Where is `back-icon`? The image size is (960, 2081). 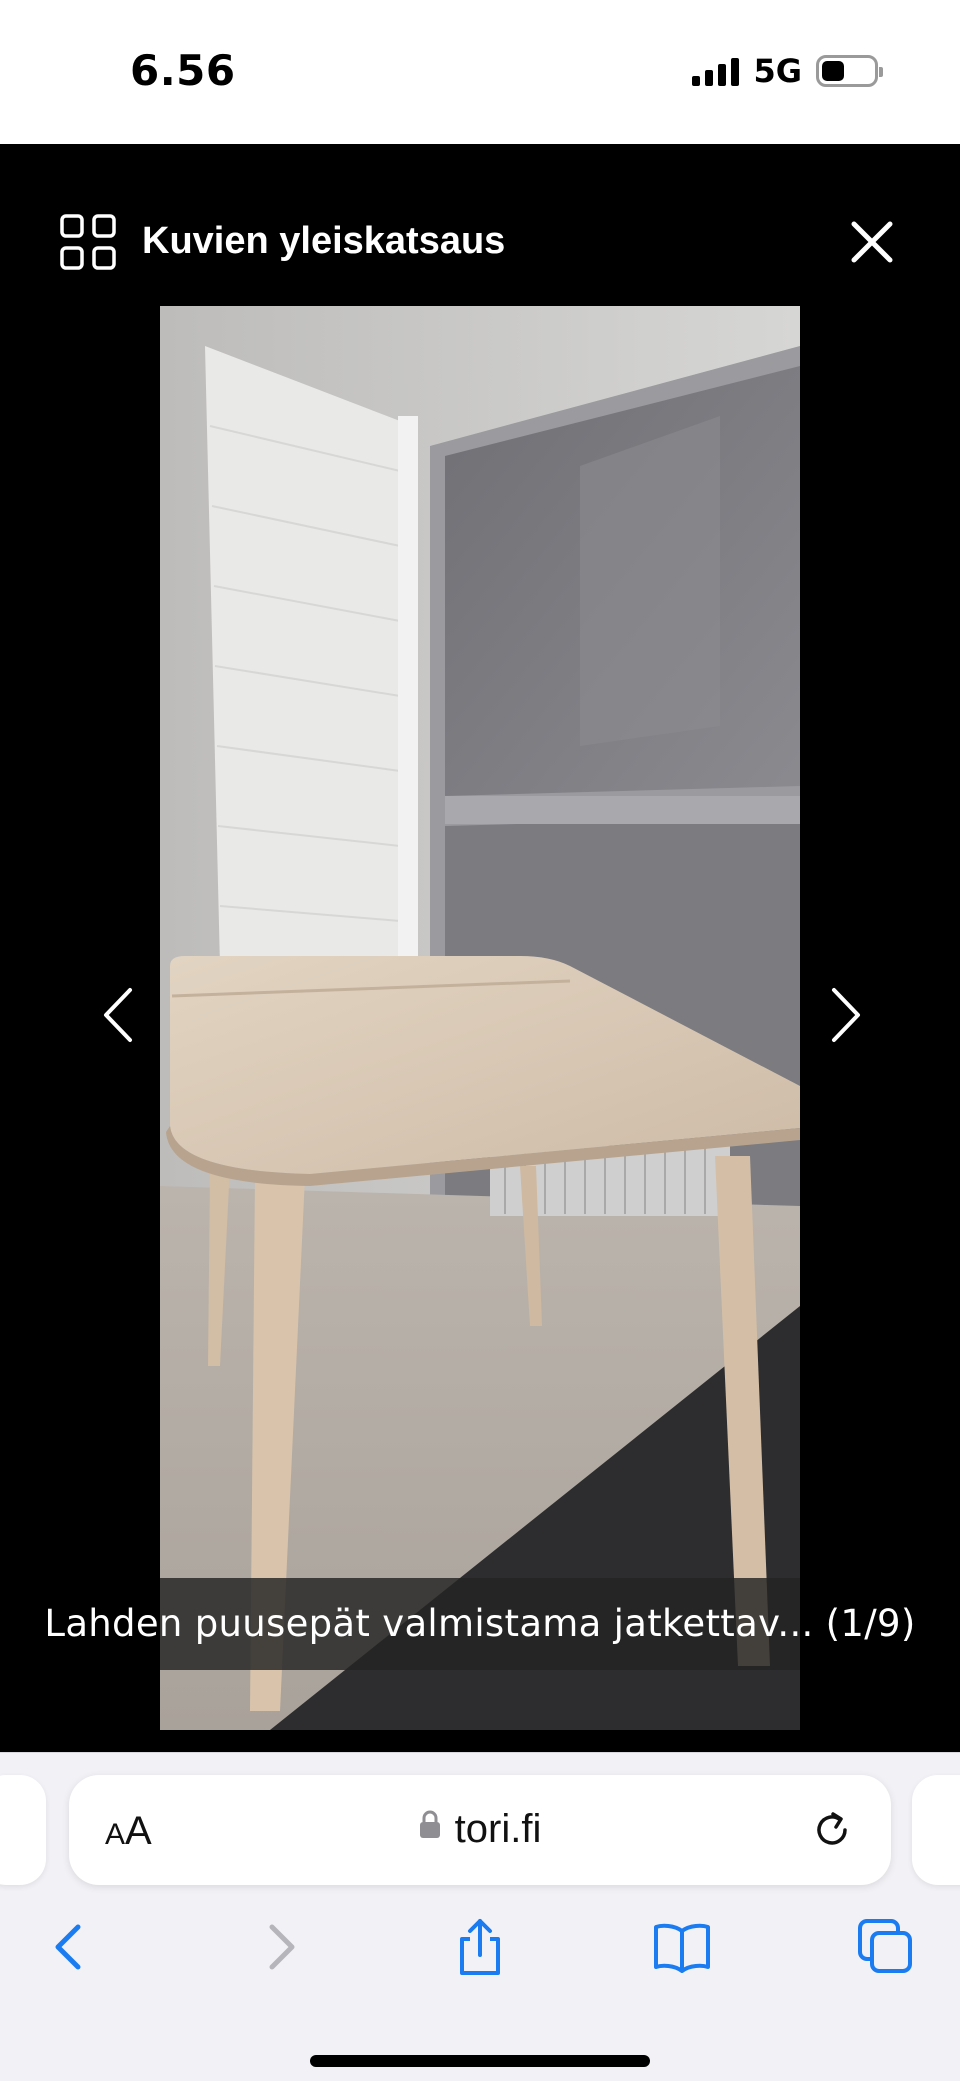
back-icon is located at coordinates (72, 1947).